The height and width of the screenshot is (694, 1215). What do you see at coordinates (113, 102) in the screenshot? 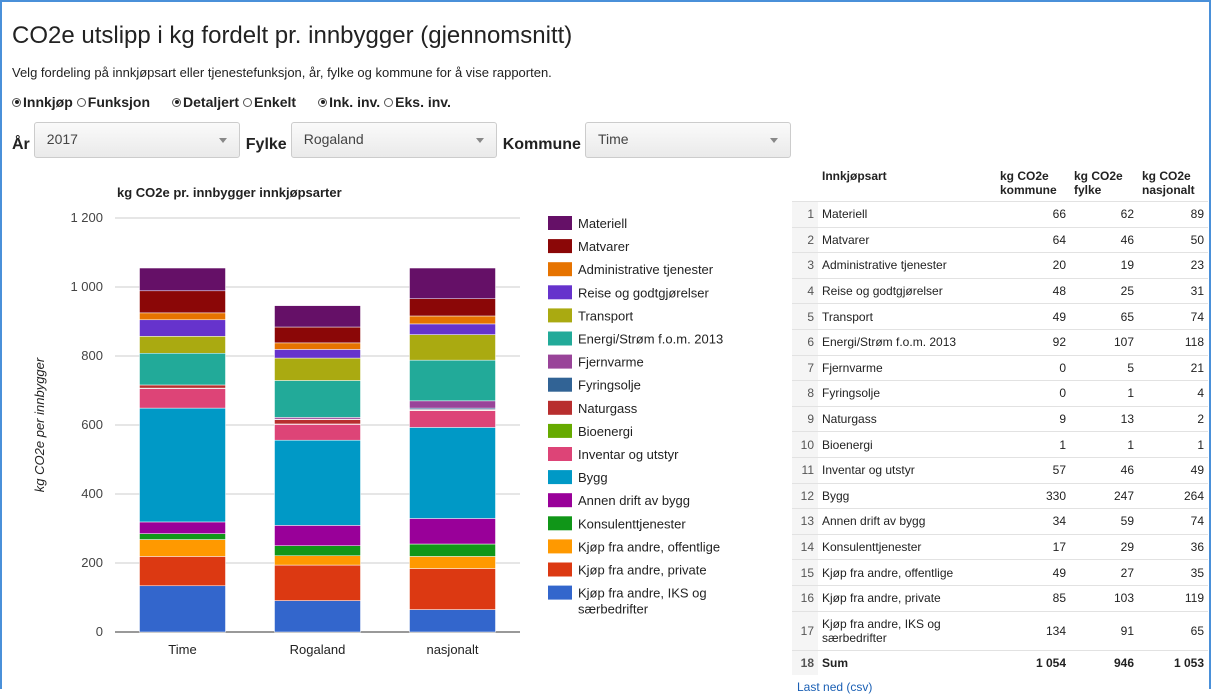
I see `radio-funksjon: Funksjon` at bounding box center [113, 102].